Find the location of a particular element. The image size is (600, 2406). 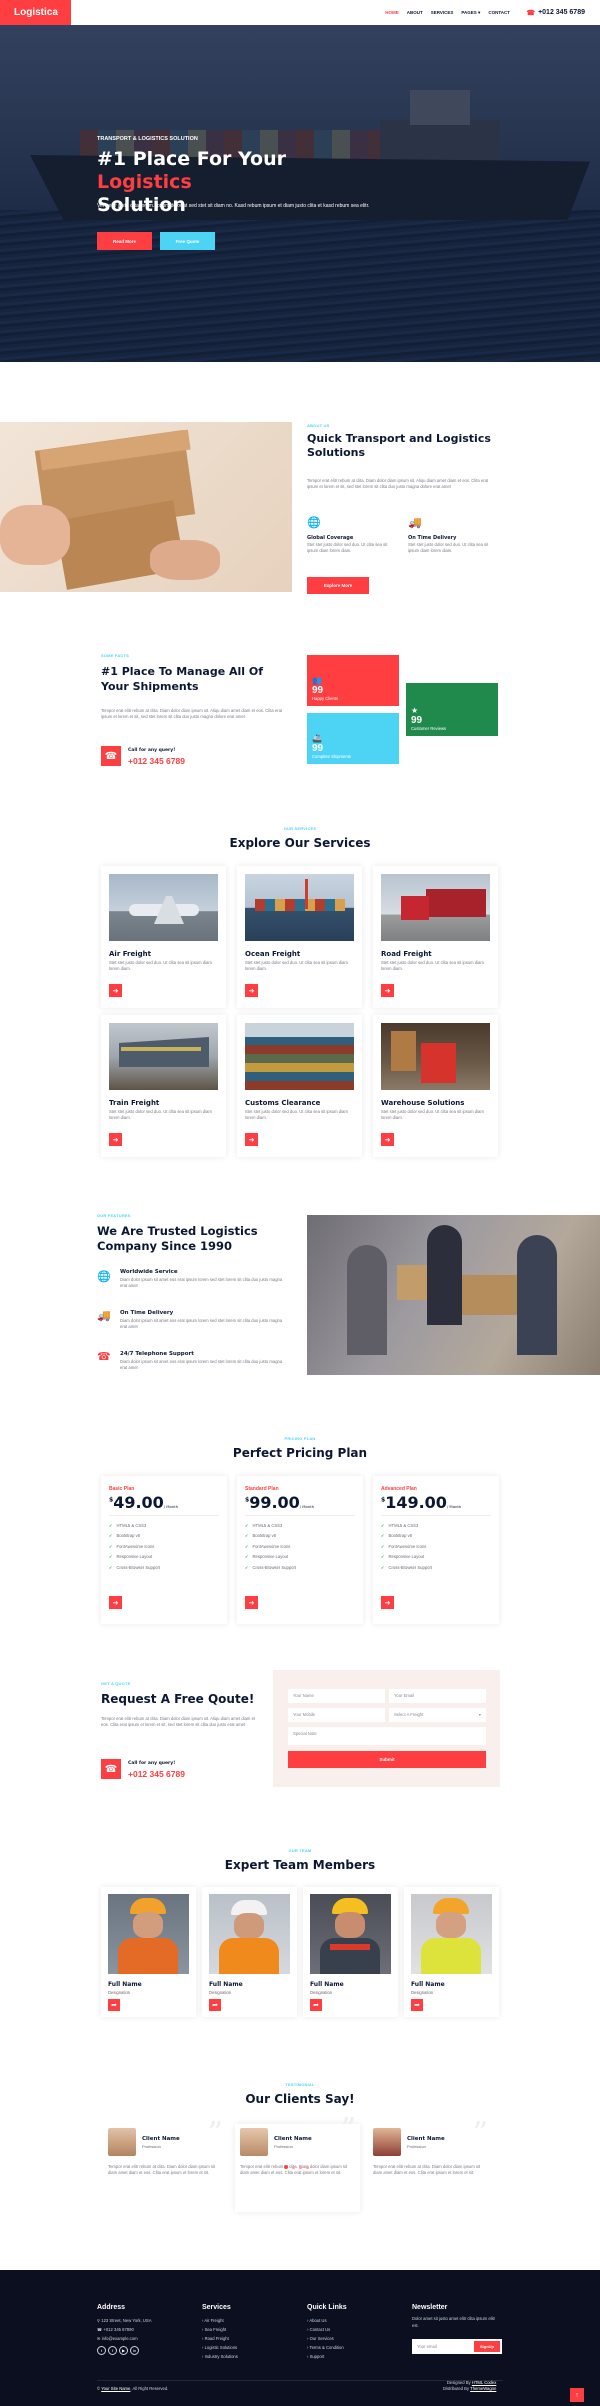

footer-link: › Our Services is located at coordinates (325, 2338).